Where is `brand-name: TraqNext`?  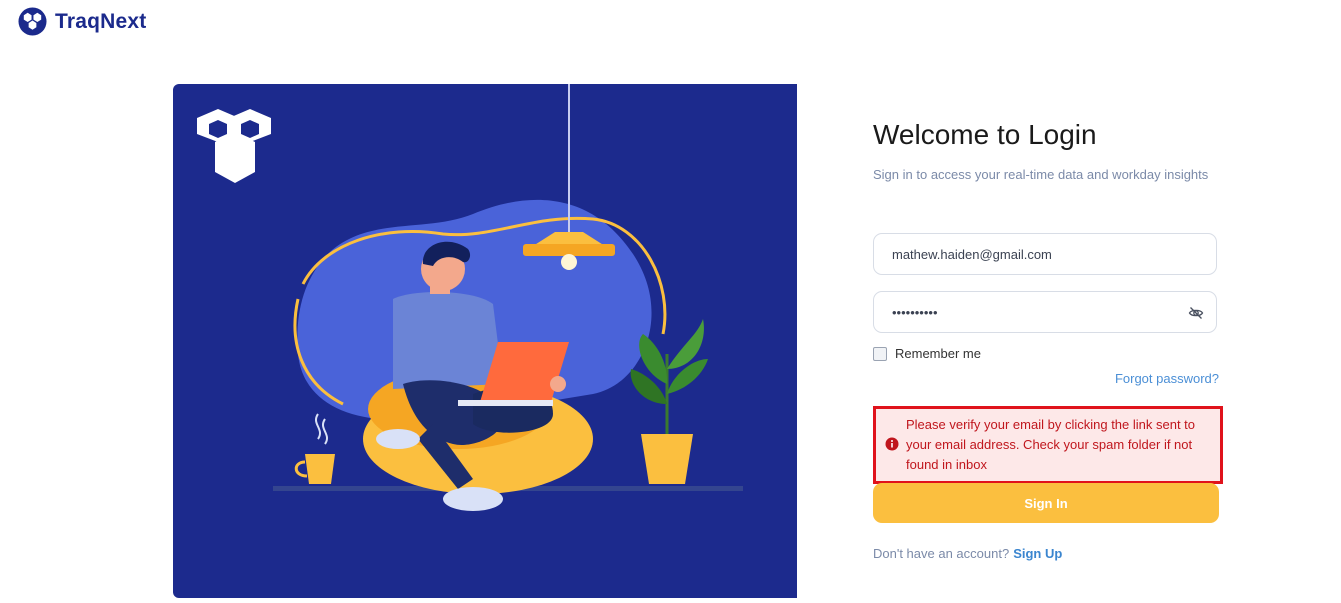 brand-name: TraqNext is located at coordinates (101, 21).